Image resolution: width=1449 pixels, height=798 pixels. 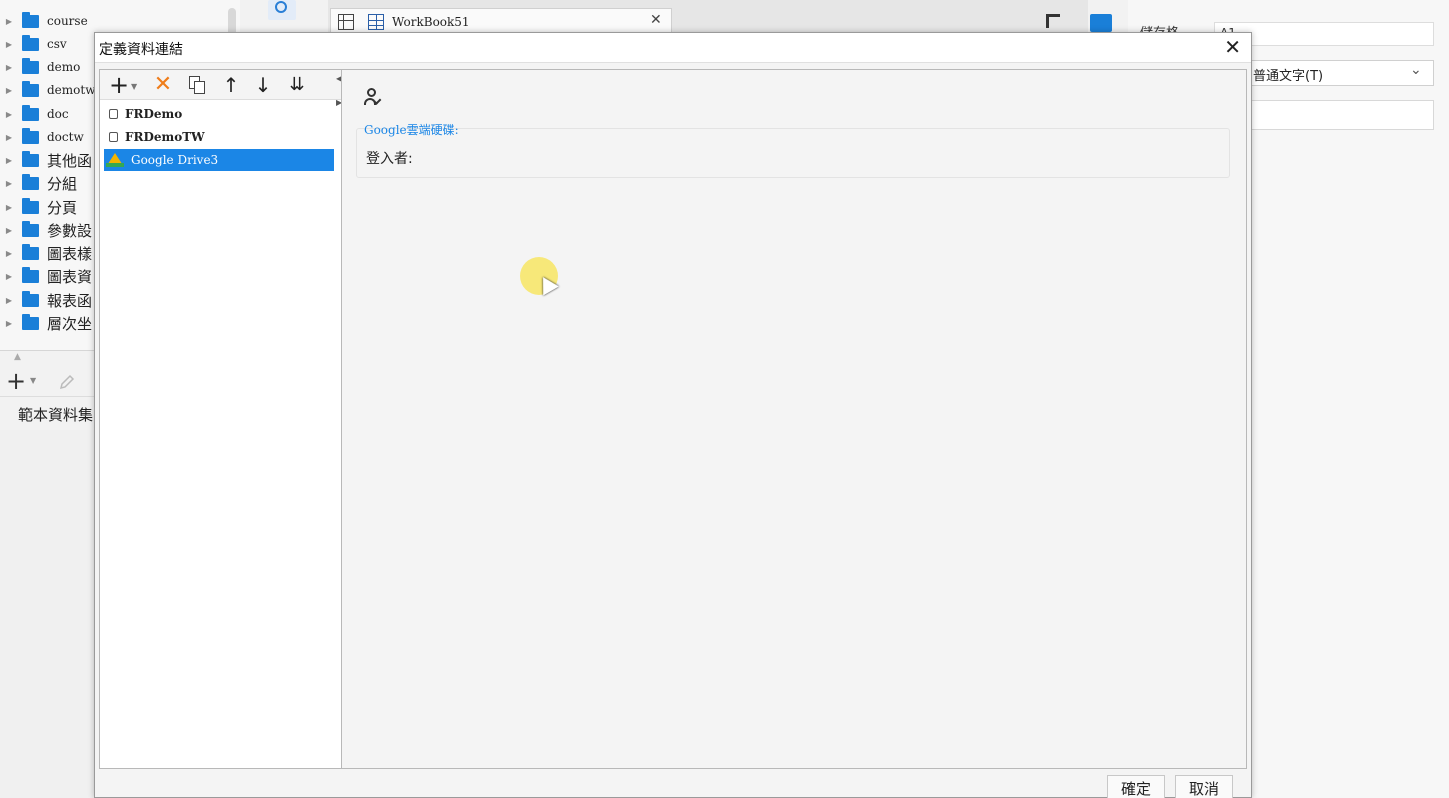 What do you see at coordinates (58, 114) in the screenshot?
I see `tree-item-label: doc` at bounding box center [58, 114].